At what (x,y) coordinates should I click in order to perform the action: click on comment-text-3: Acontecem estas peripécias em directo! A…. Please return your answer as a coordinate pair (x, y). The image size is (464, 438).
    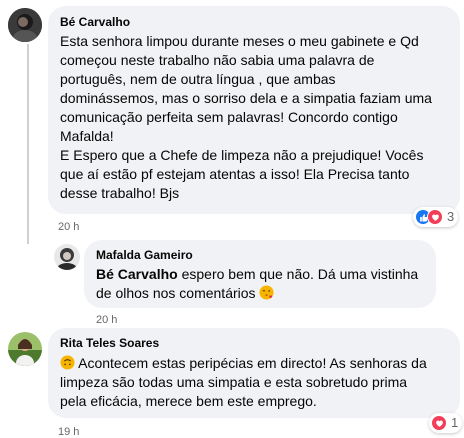
    Looking at the image, I should click on (254, 382).